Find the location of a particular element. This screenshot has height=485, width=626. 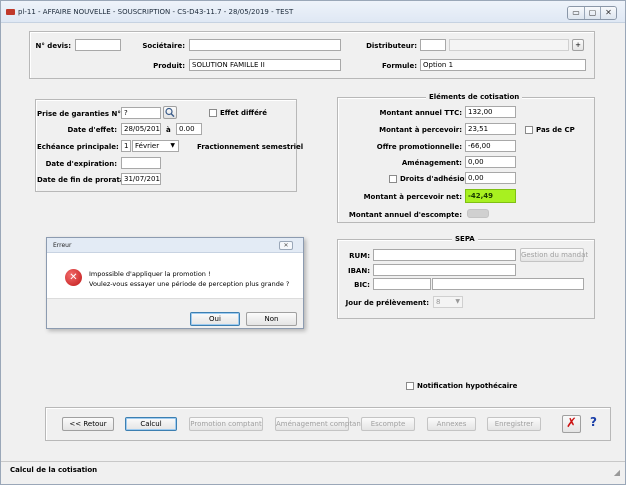

bic-field is located at coordinates (402, 284).